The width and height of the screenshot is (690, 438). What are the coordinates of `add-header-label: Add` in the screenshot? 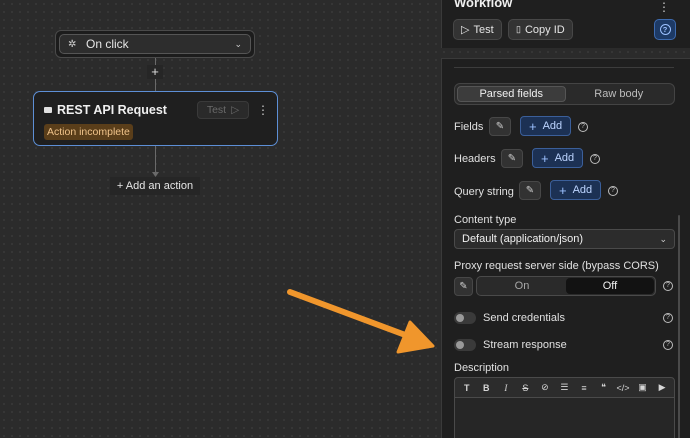 It's located at (564, 158).